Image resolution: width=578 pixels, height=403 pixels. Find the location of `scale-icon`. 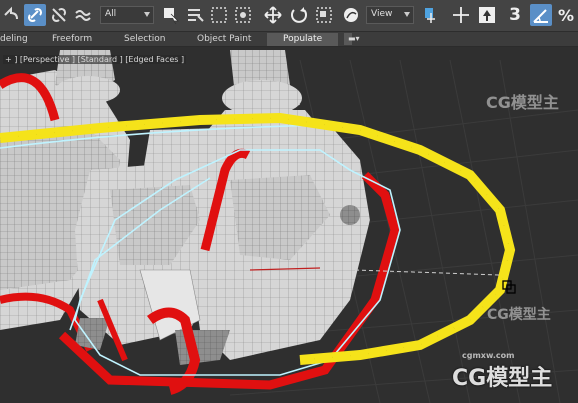

scale-icon is located at coordinates (324, 15).